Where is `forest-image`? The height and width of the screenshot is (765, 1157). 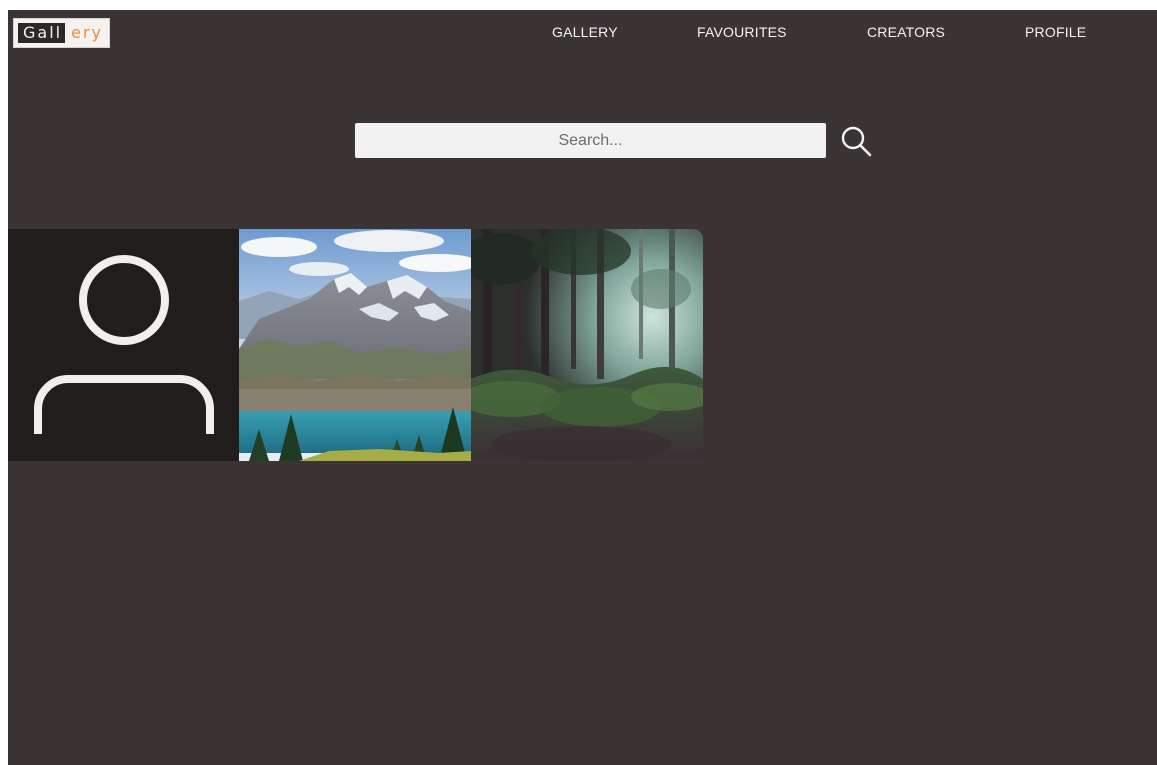
forest-image is located at coordinates (587, 345).